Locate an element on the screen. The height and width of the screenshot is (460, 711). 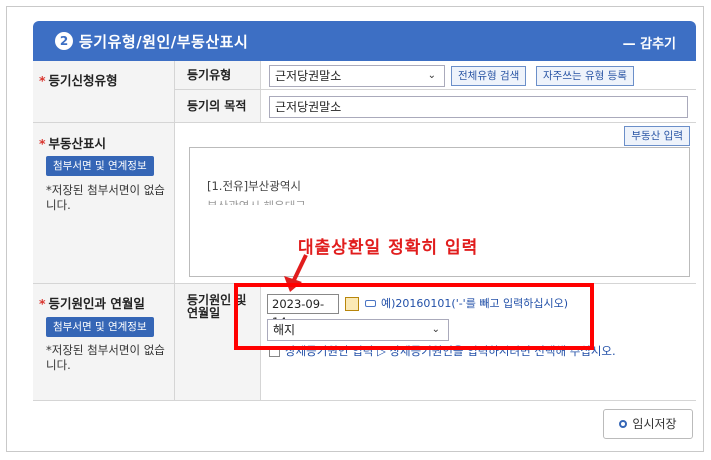
property-label: 부동산표시 is located at coordinates (77, 143).